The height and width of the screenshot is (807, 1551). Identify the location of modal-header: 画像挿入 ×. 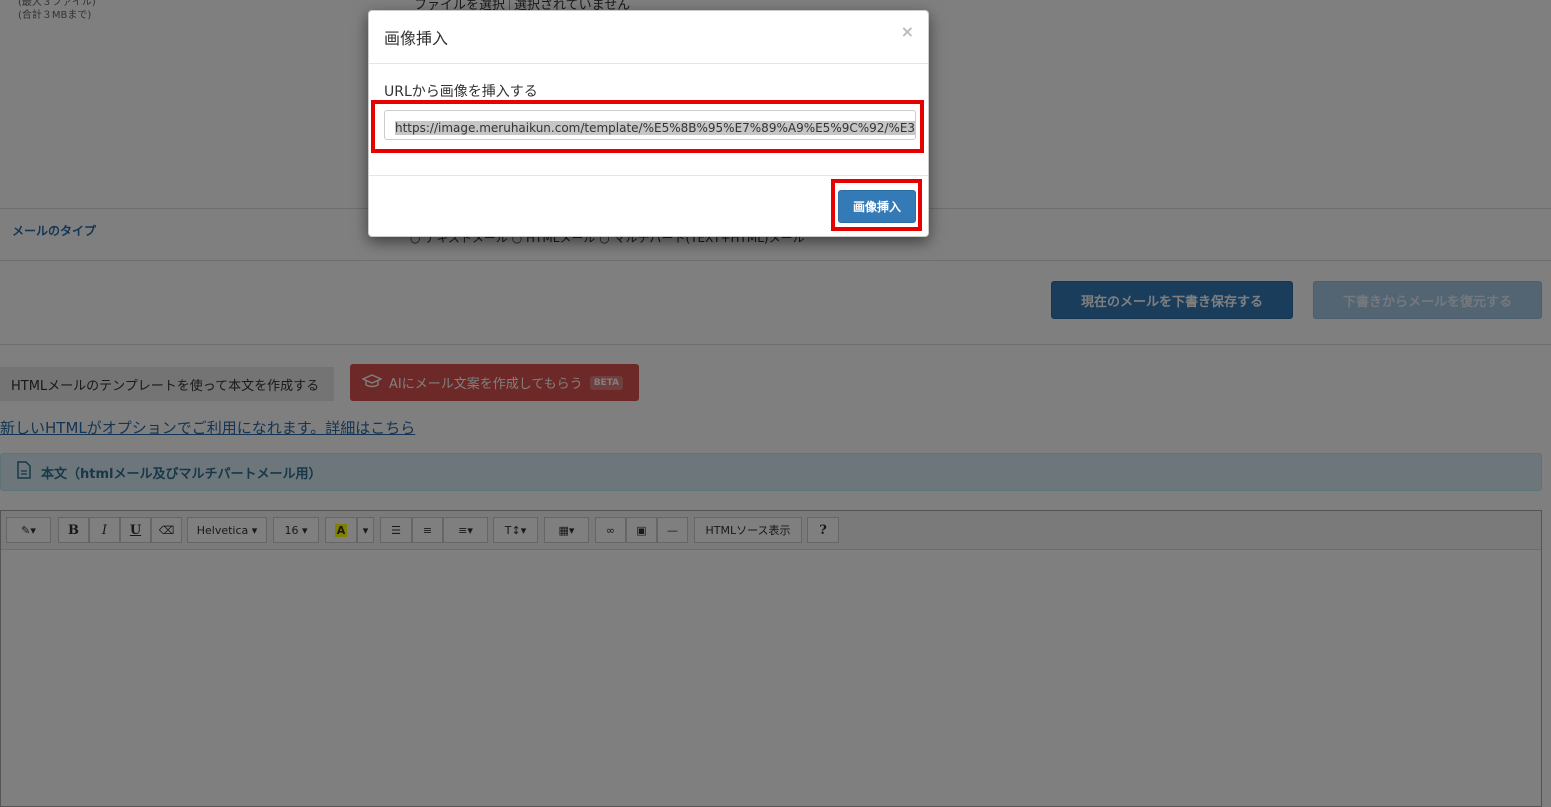
(648, 37).